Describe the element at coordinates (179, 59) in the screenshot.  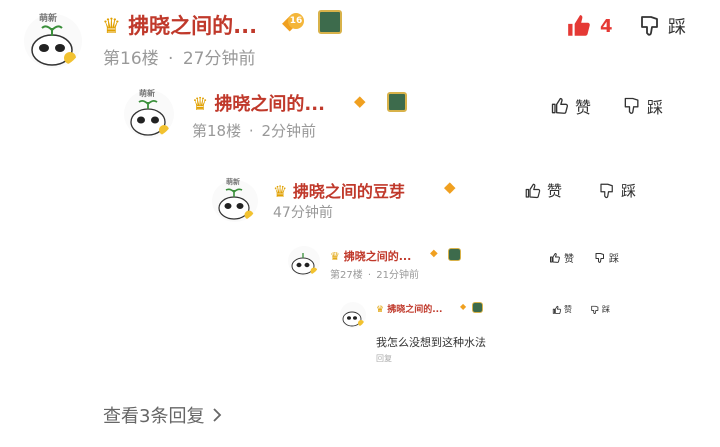
I see `floor-number: 第16楼 · 27分钟前` at that location.